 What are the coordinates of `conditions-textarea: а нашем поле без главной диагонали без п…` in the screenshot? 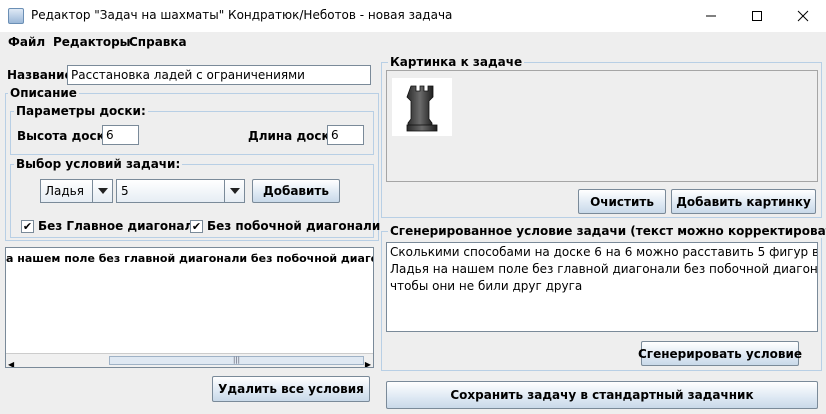 It's located at (189, 307).